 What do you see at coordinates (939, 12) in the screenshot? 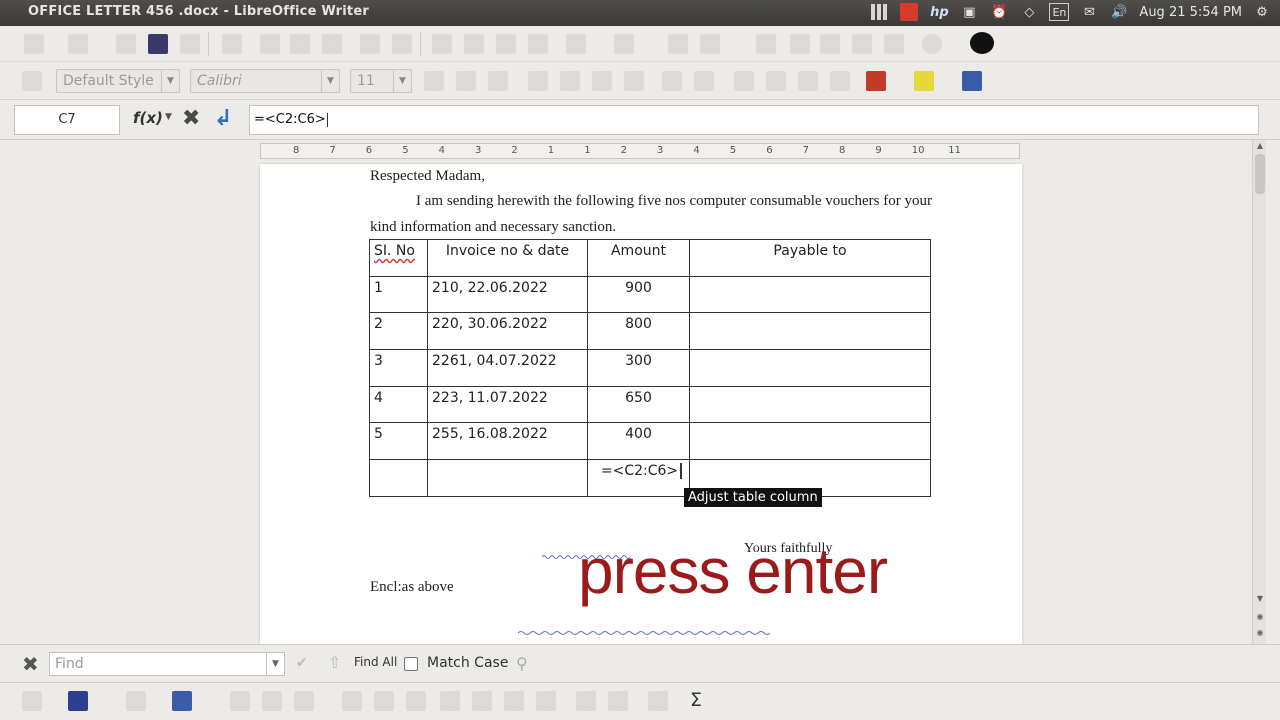
I see `hp-printer-icon: hp` at bounding box center [939, 12].